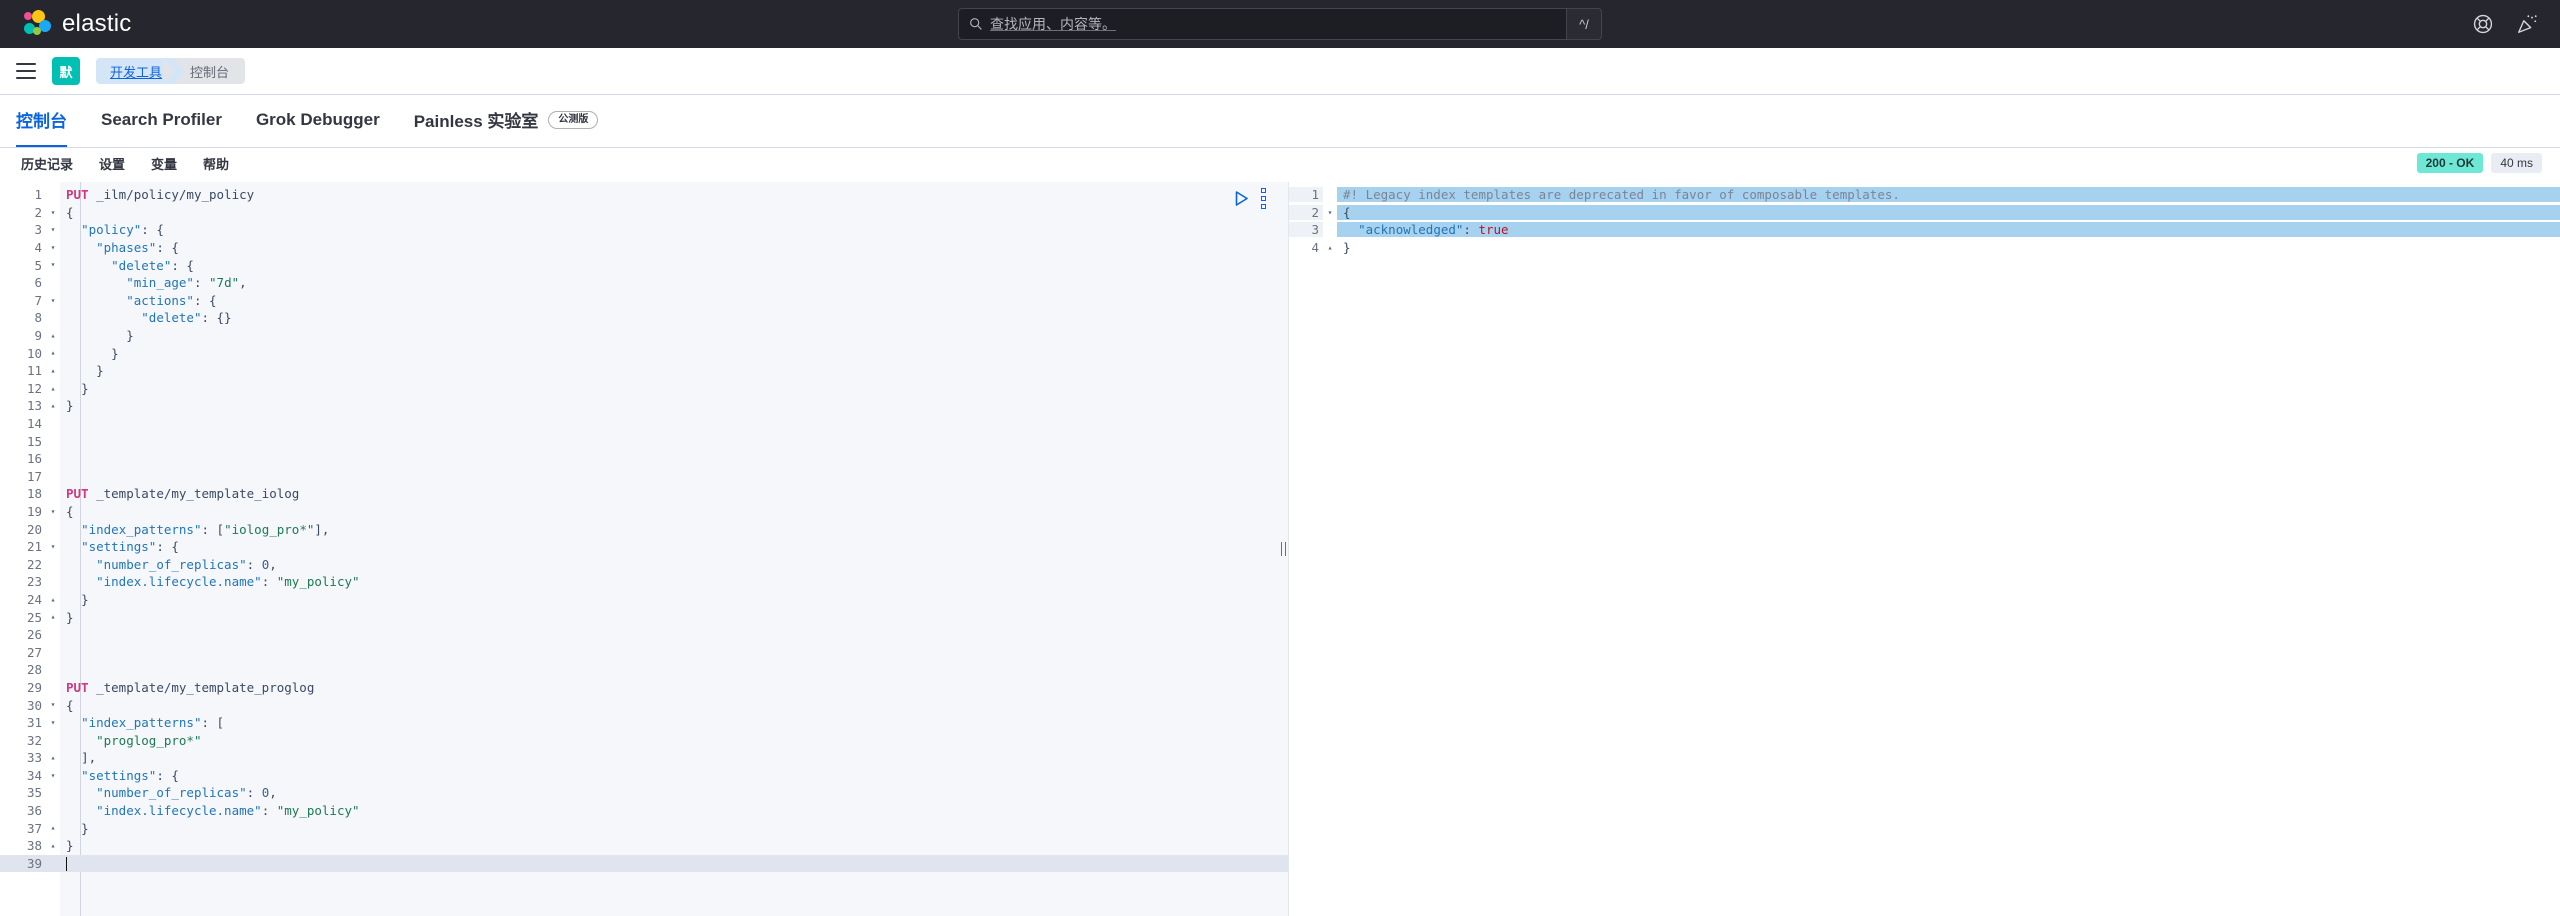 The image size is (2560, 916). I want to click on line-number: 33, so click(34, 758).